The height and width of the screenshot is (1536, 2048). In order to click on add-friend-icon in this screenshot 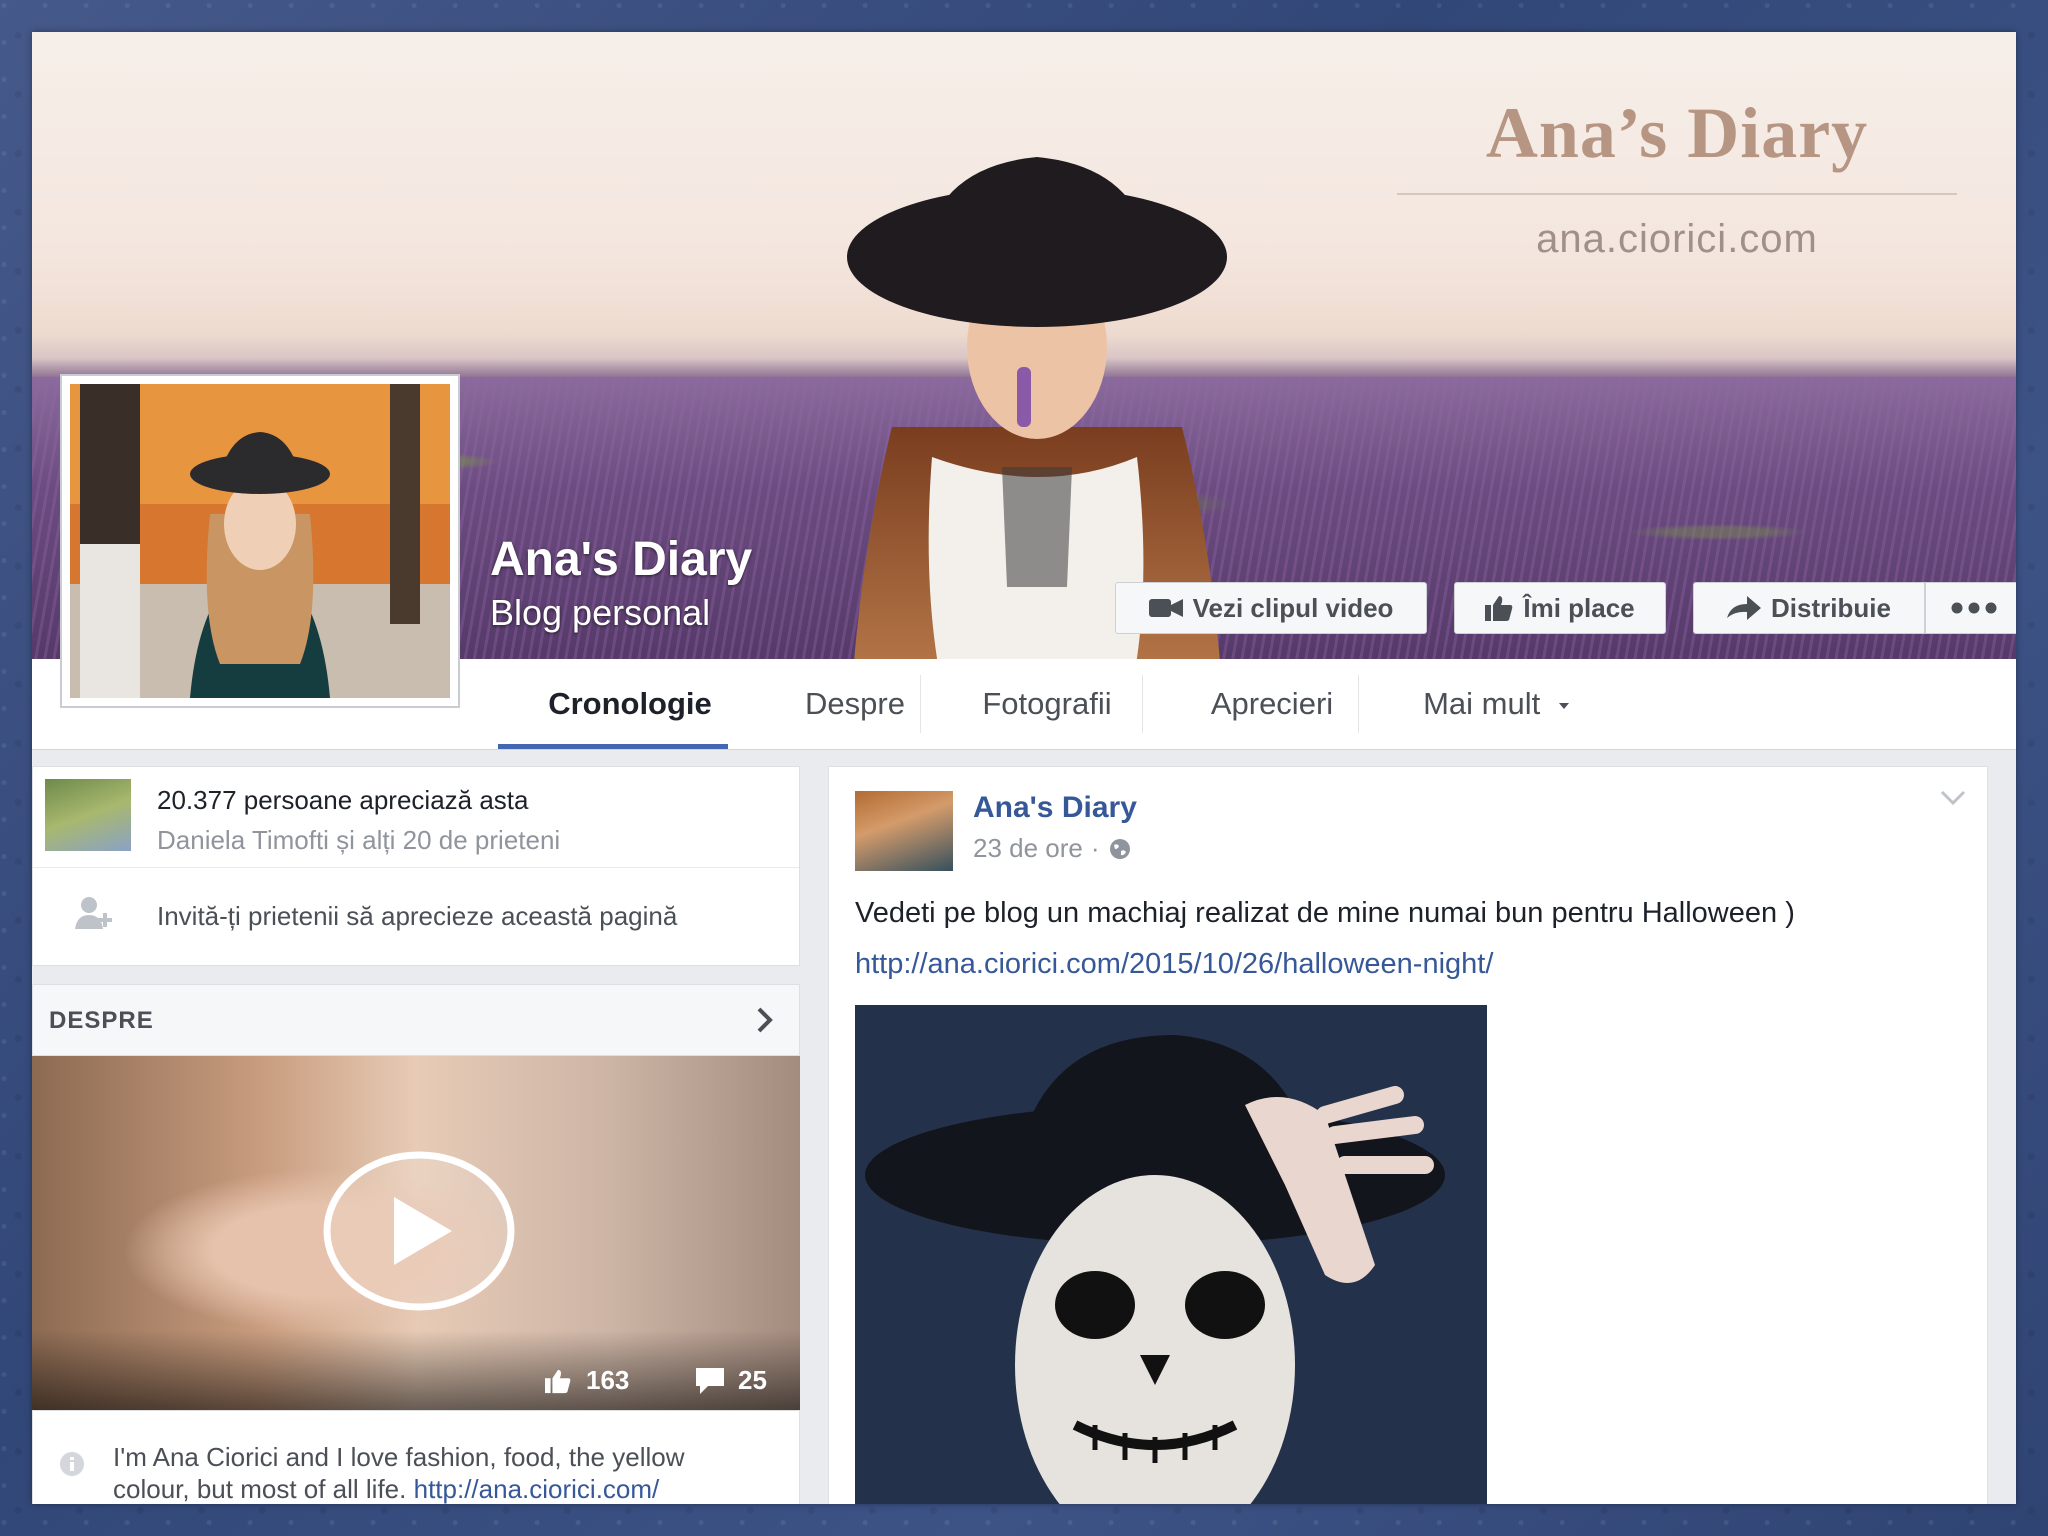, I will do `click(93, 913)`.